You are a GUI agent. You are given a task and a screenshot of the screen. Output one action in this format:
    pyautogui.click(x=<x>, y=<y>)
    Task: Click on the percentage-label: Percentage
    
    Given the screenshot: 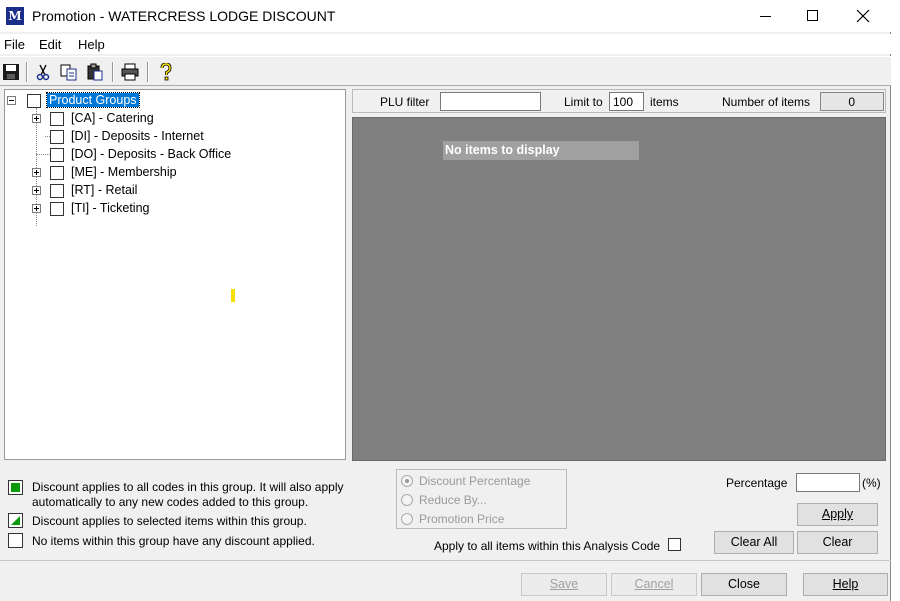 What is the action you would take?
    pyautogui.click(x=757, y=483)
    